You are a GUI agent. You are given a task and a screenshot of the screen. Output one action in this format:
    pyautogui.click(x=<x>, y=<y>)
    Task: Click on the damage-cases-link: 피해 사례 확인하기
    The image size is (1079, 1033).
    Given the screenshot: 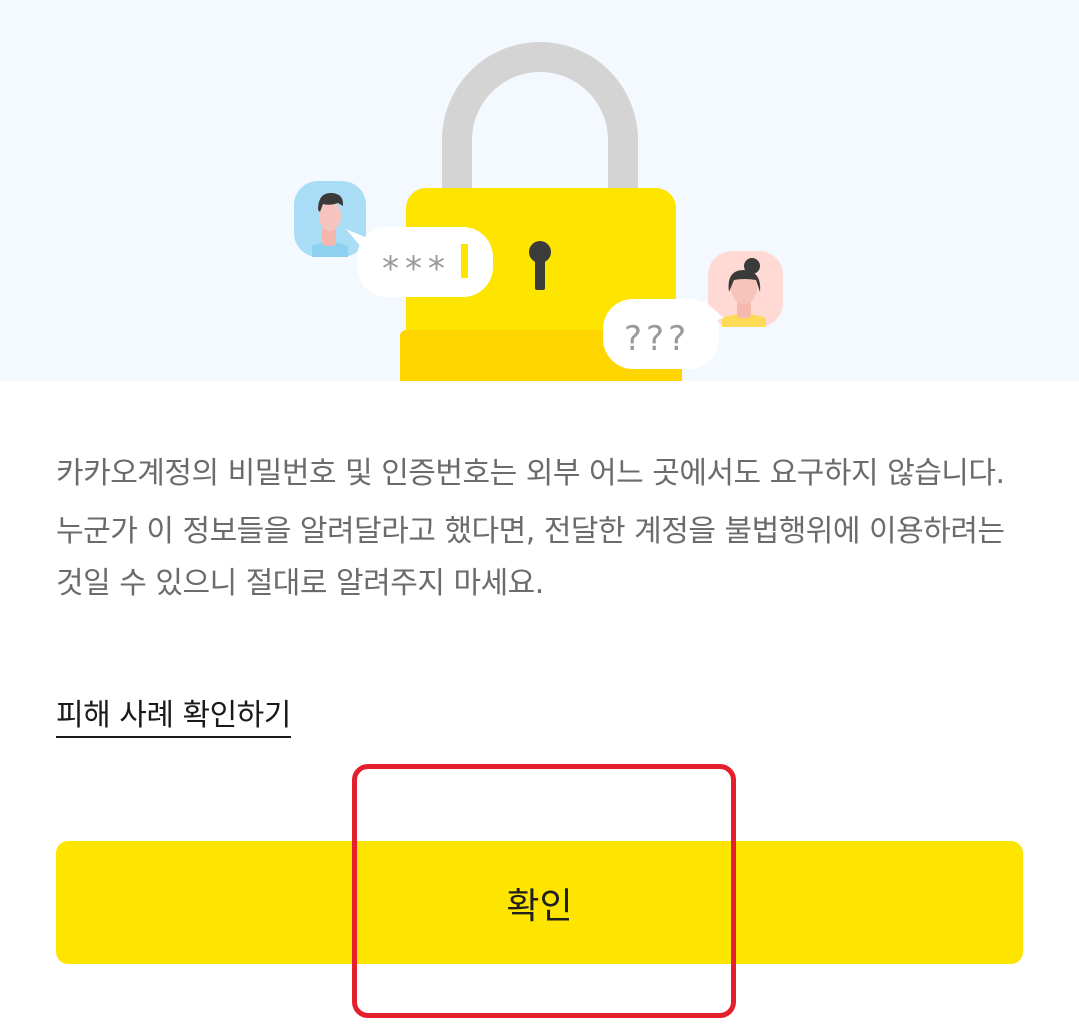 What is the action you would take?
    pyautogui.click(x=173, y=714)
    